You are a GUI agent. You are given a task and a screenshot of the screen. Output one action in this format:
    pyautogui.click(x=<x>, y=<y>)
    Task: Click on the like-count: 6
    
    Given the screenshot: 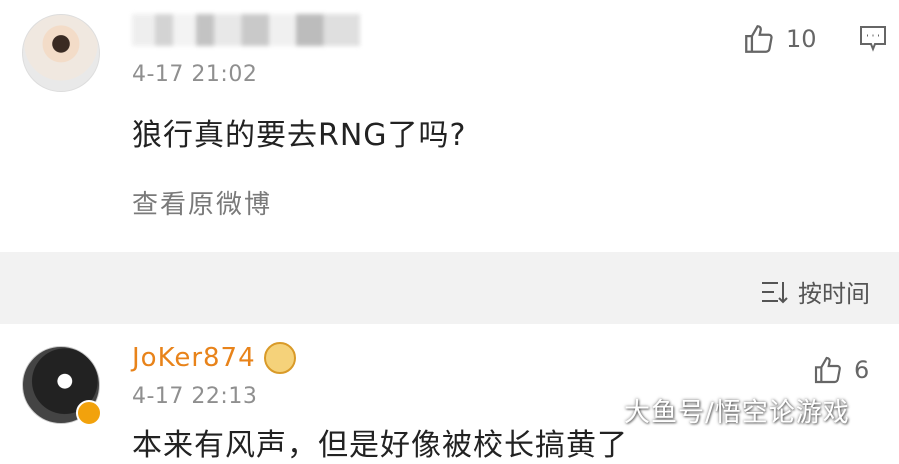 What is the action you would take?
    pyautogui.click(x=862, y=370)
    